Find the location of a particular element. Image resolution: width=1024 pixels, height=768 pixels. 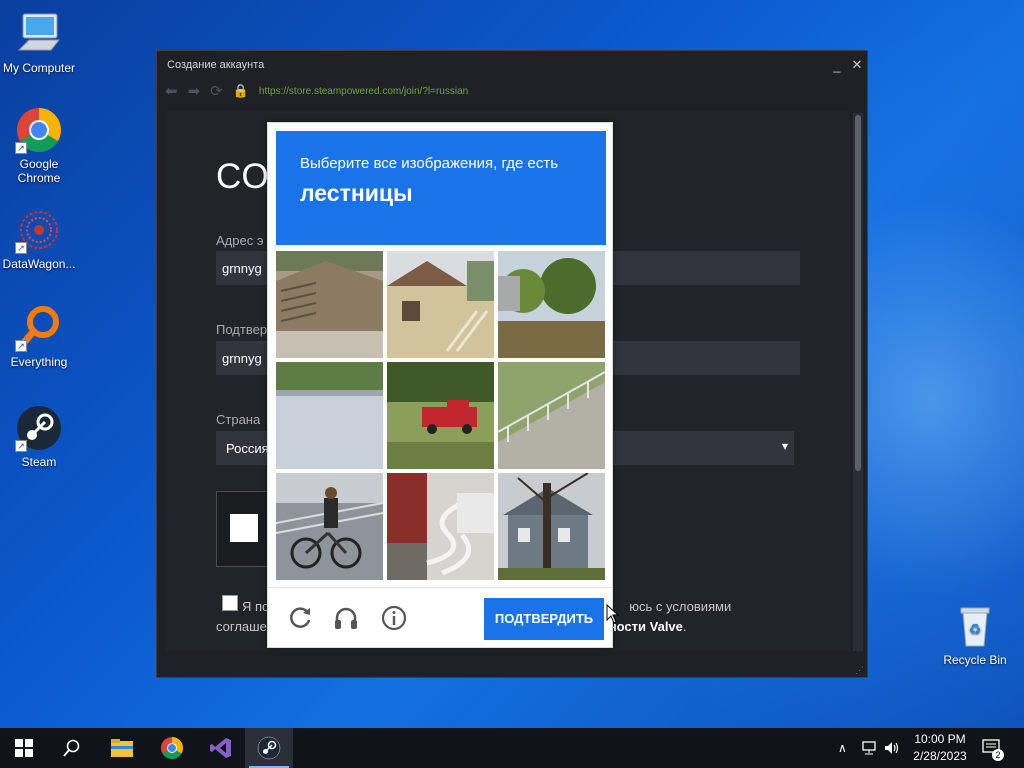

recycle-bin-icon: ♻ is located at coordinates (975, 626).